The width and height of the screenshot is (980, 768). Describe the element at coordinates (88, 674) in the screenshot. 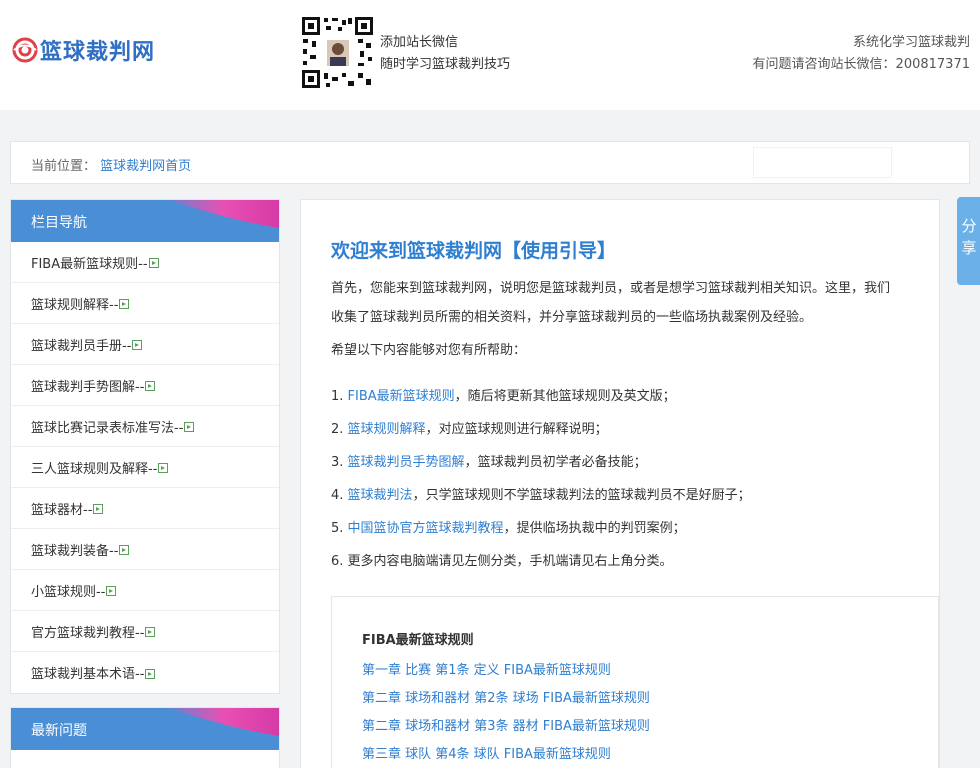

I see `sidebar-item-label: 篮球裁判基本术语--` at that location.